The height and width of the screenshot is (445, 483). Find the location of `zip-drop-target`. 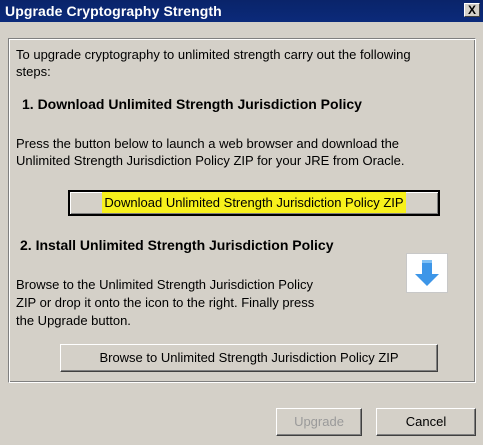

zip-drop-target is located at coordinates (427, 273).